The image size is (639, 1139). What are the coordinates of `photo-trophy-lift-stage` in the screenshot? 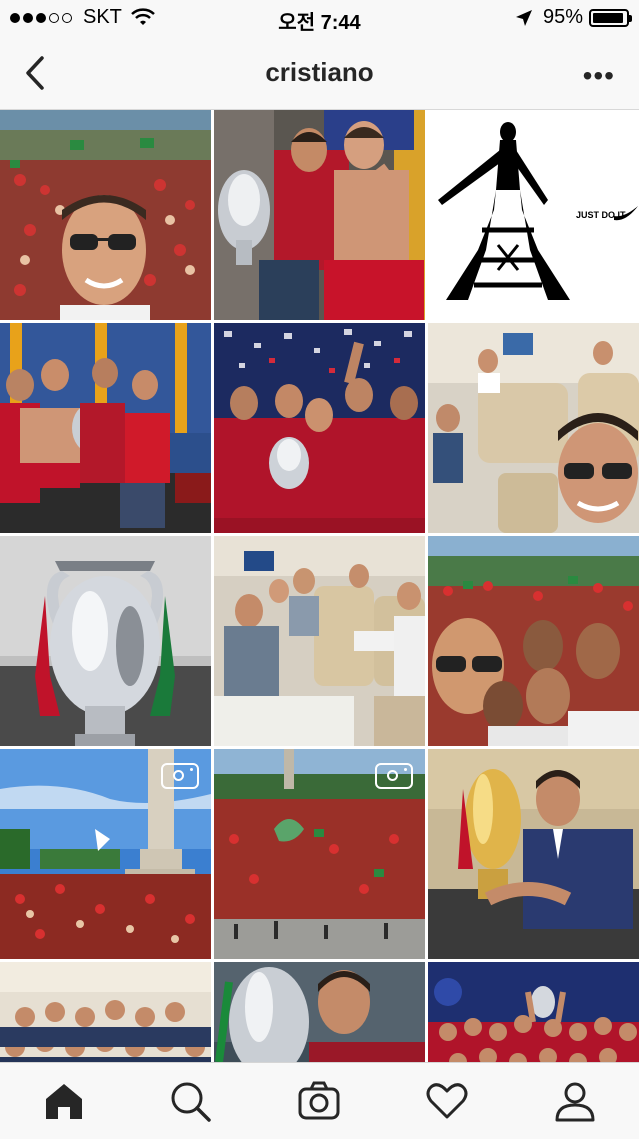 It's located at (533, 1012).